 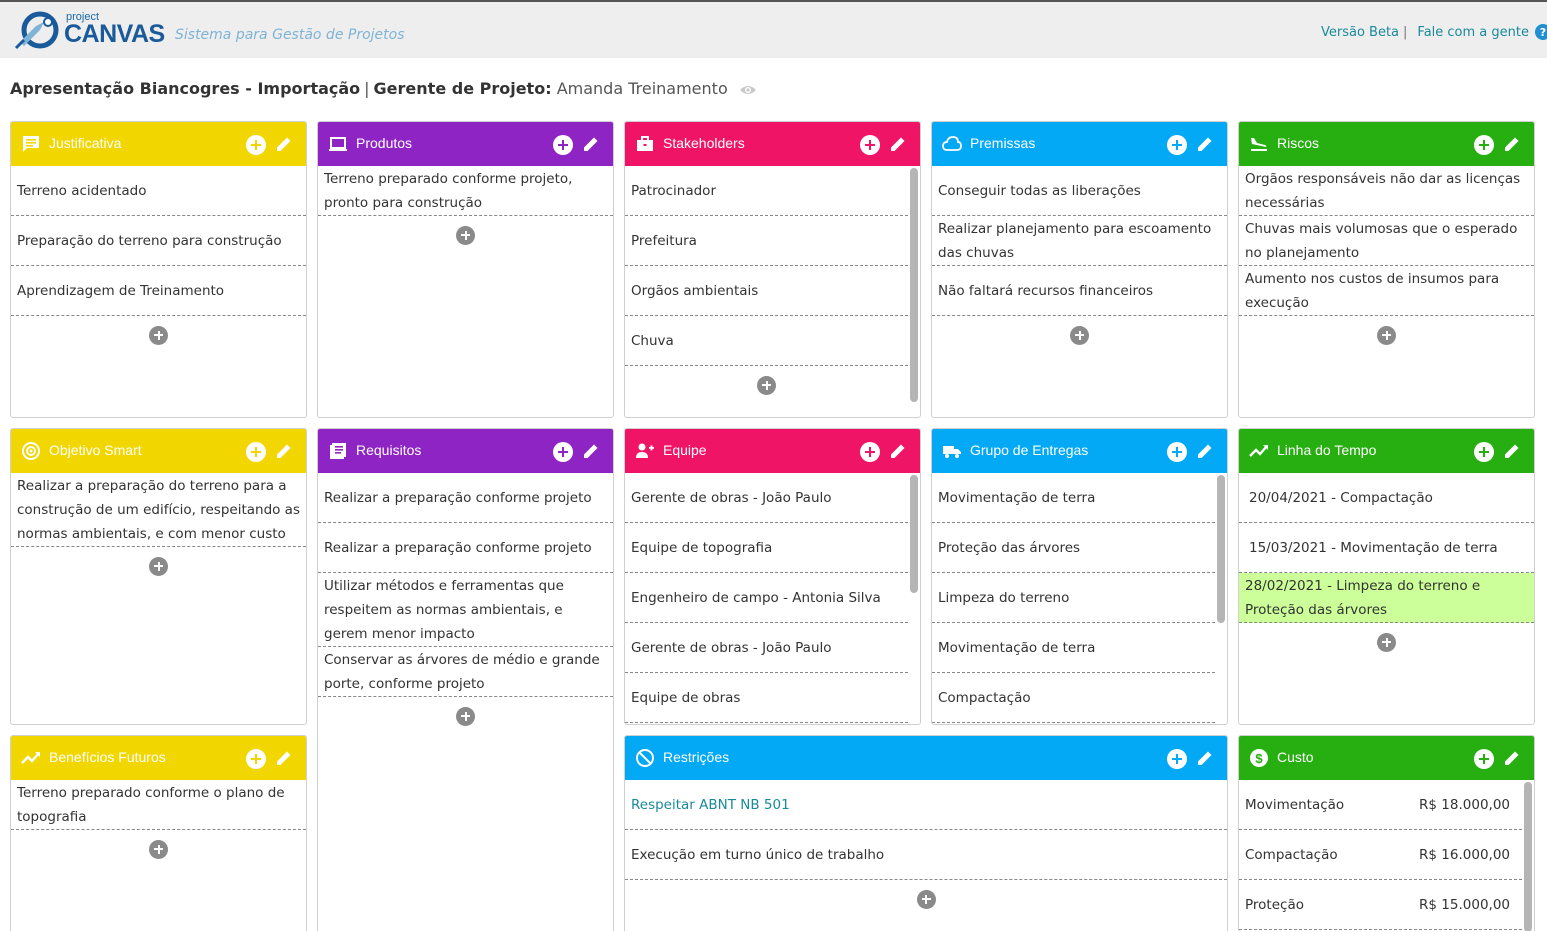 I want to click on list-item: Equipe de obras, so click(x=766, y=698).